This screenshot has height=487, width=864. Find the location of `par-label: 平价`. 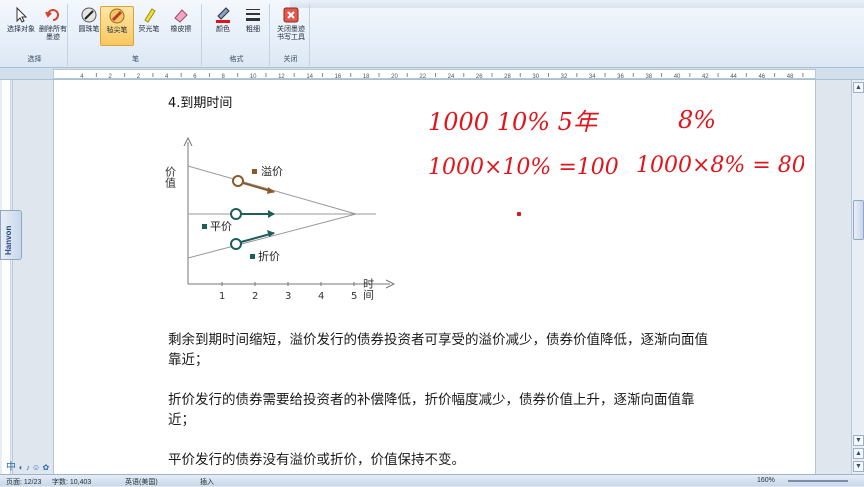

par-label: 平价 is located at coordinates (221, 226).